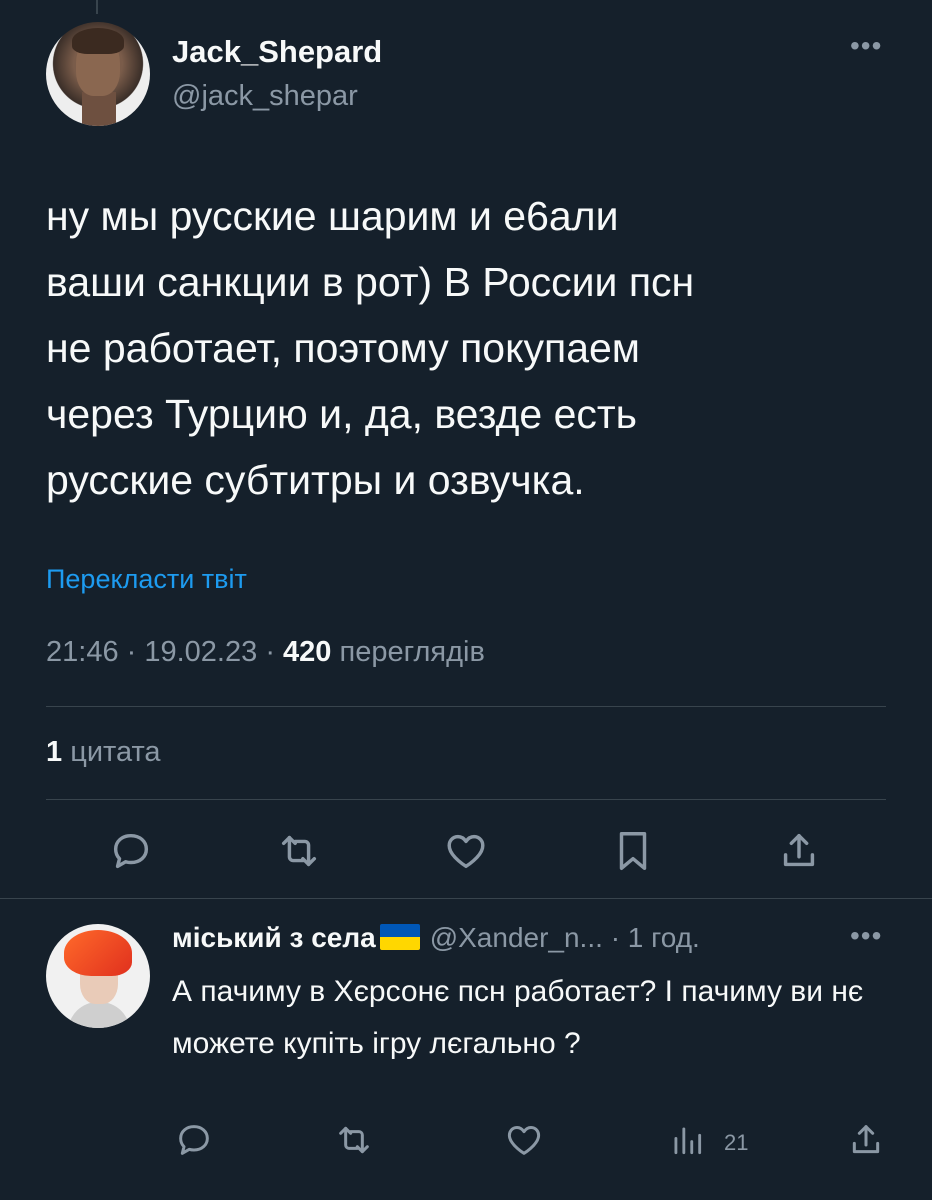 The image size is (932, 1200). Describe the element at coordinates (866, 46) in the screenshot. I see `more-options-icon: •••` at that location.